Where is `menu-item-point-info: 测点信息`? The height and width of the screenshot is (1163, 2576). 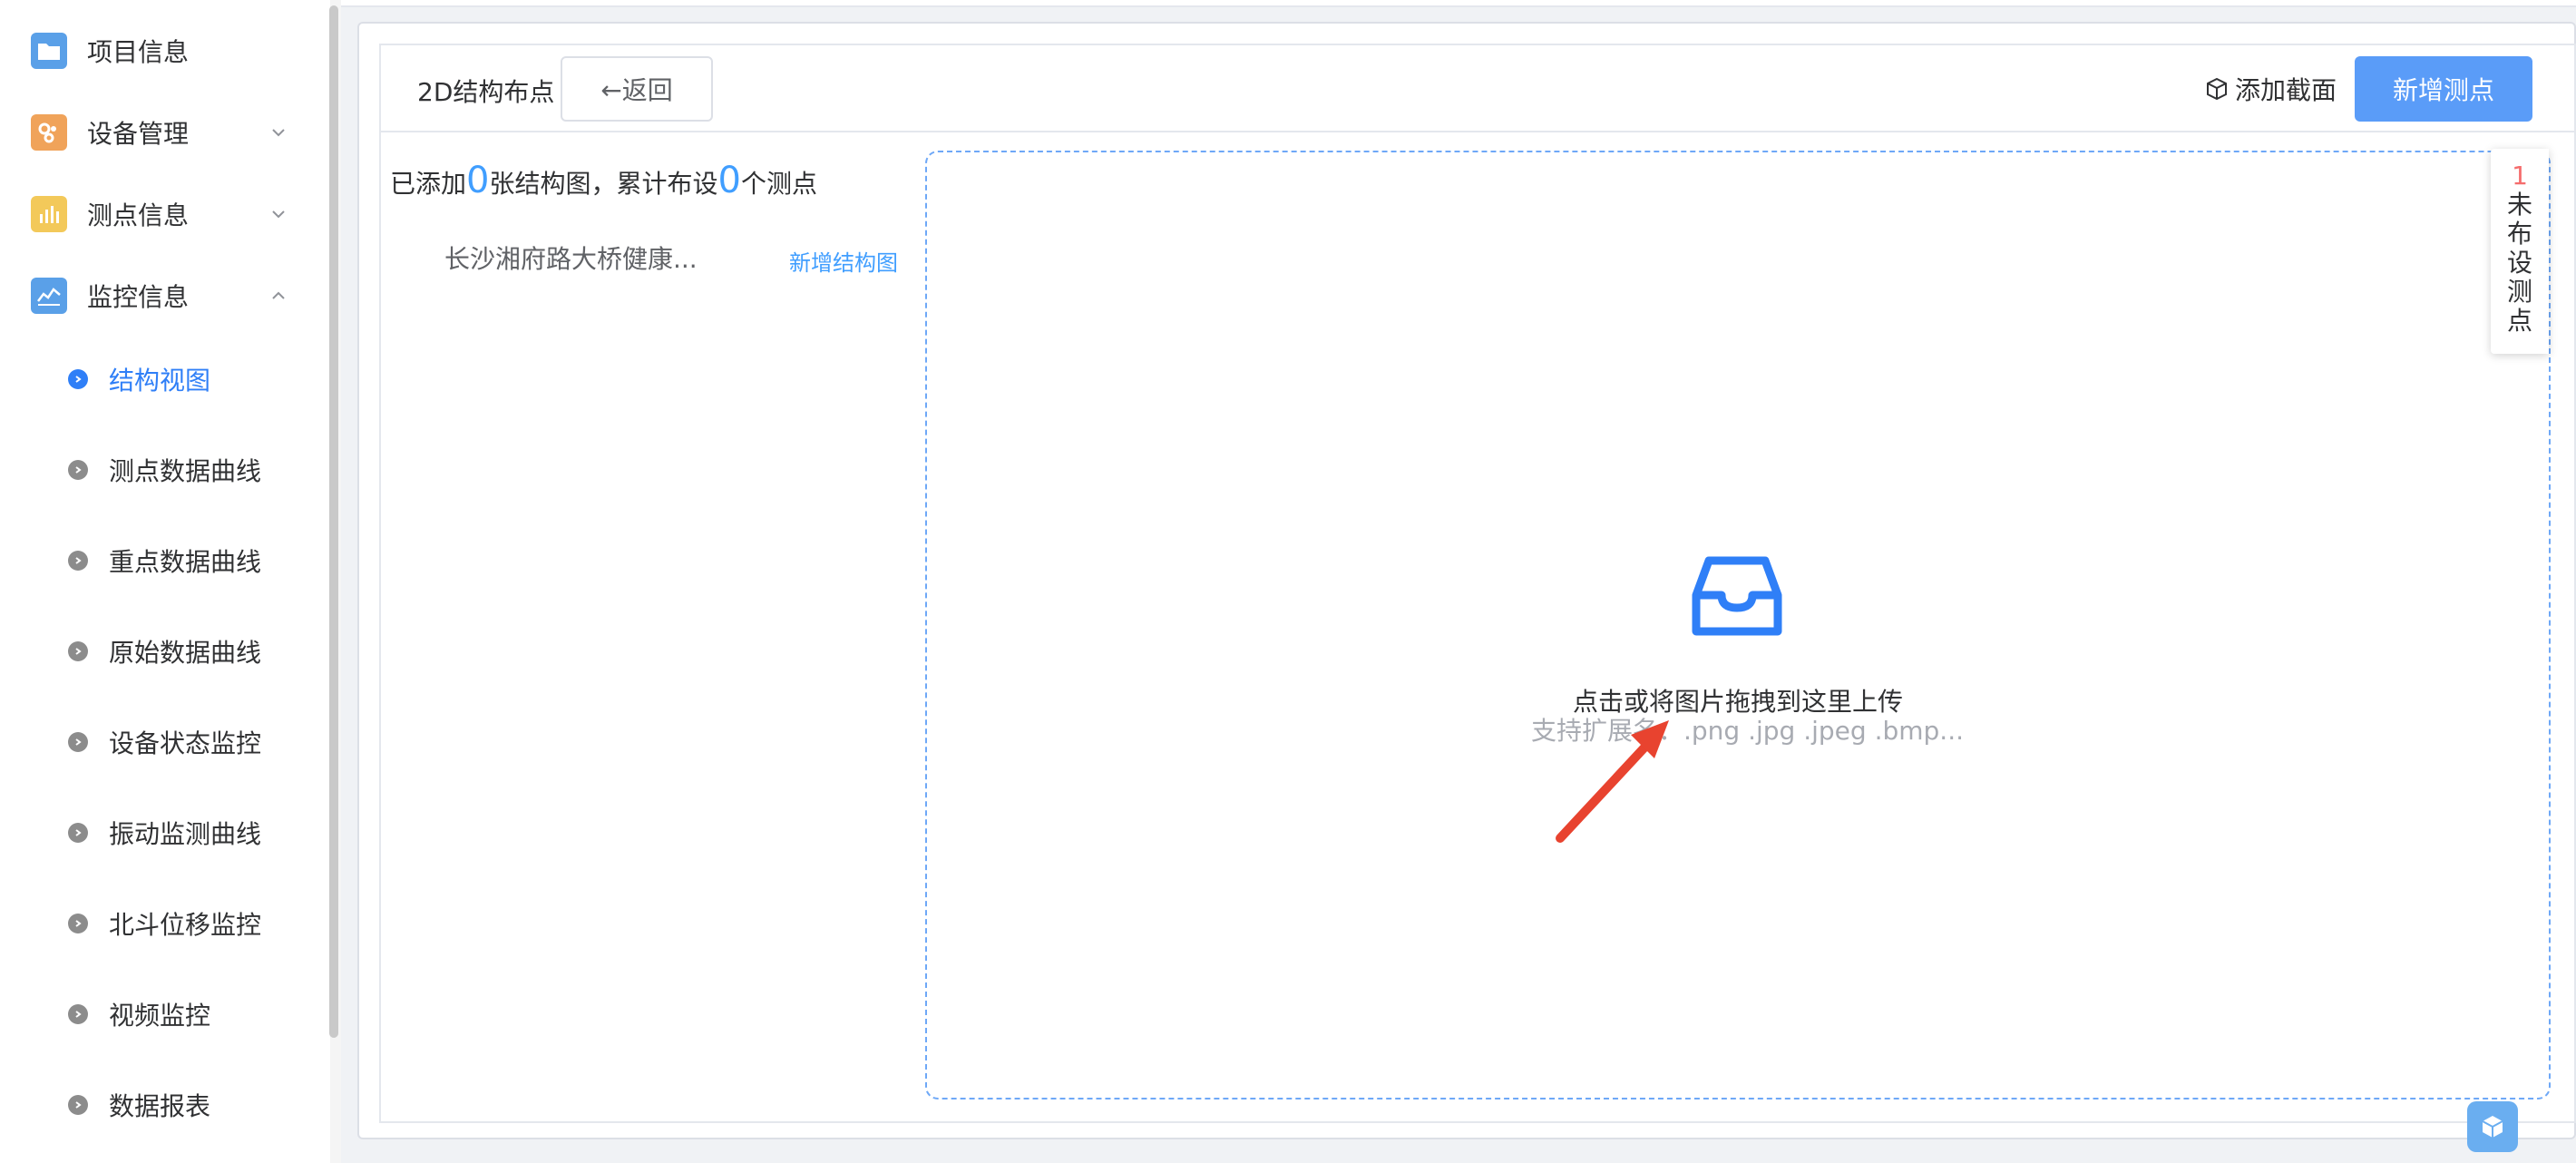
menu-item-point-info: 测点信息 is located at coordinates (165, 214).